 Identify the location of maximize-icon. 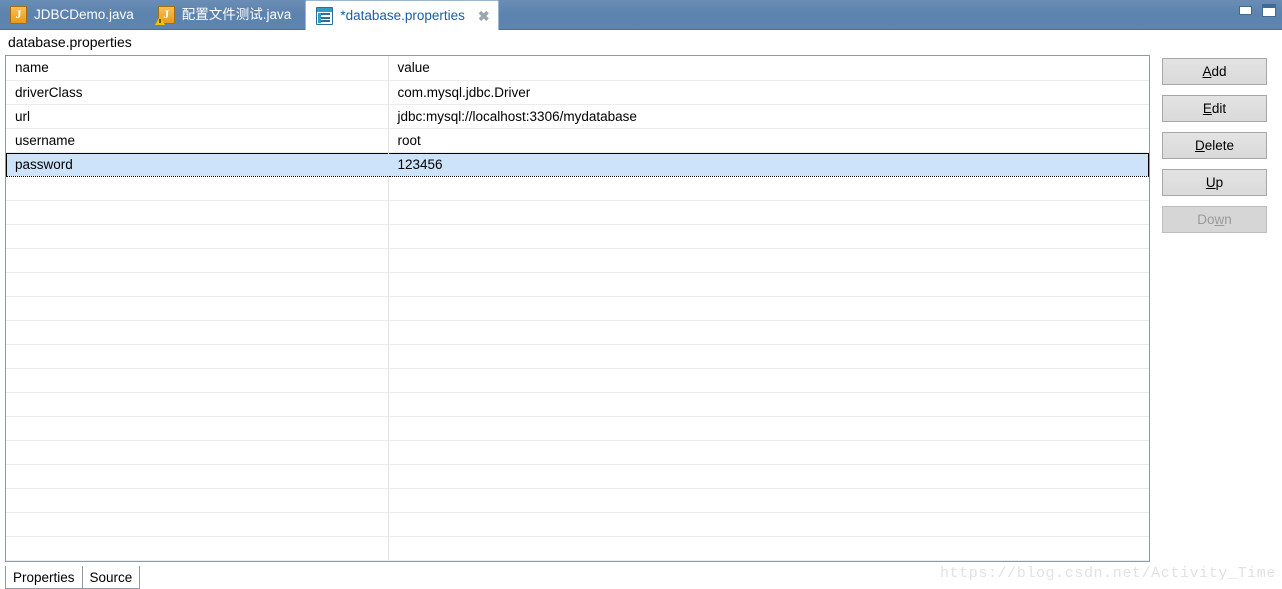
(1269, 10).